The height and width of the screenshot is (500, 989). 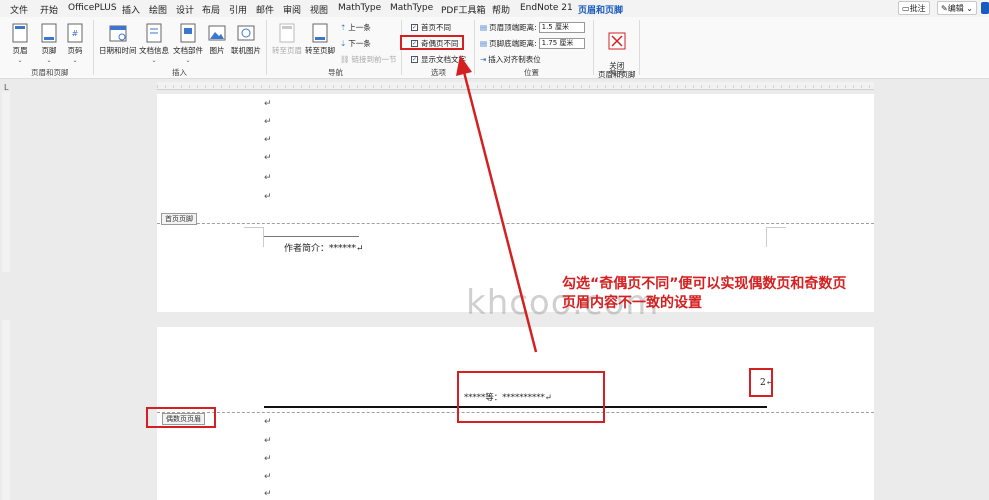 What do you see at coordinates (704, 293) in the screenshot?
I see `annotation-text: 勾选“奇偶页不同”便可以实现偶数页和奇数页 页眉内容不一致的设置` at bounding box center [704, 293].